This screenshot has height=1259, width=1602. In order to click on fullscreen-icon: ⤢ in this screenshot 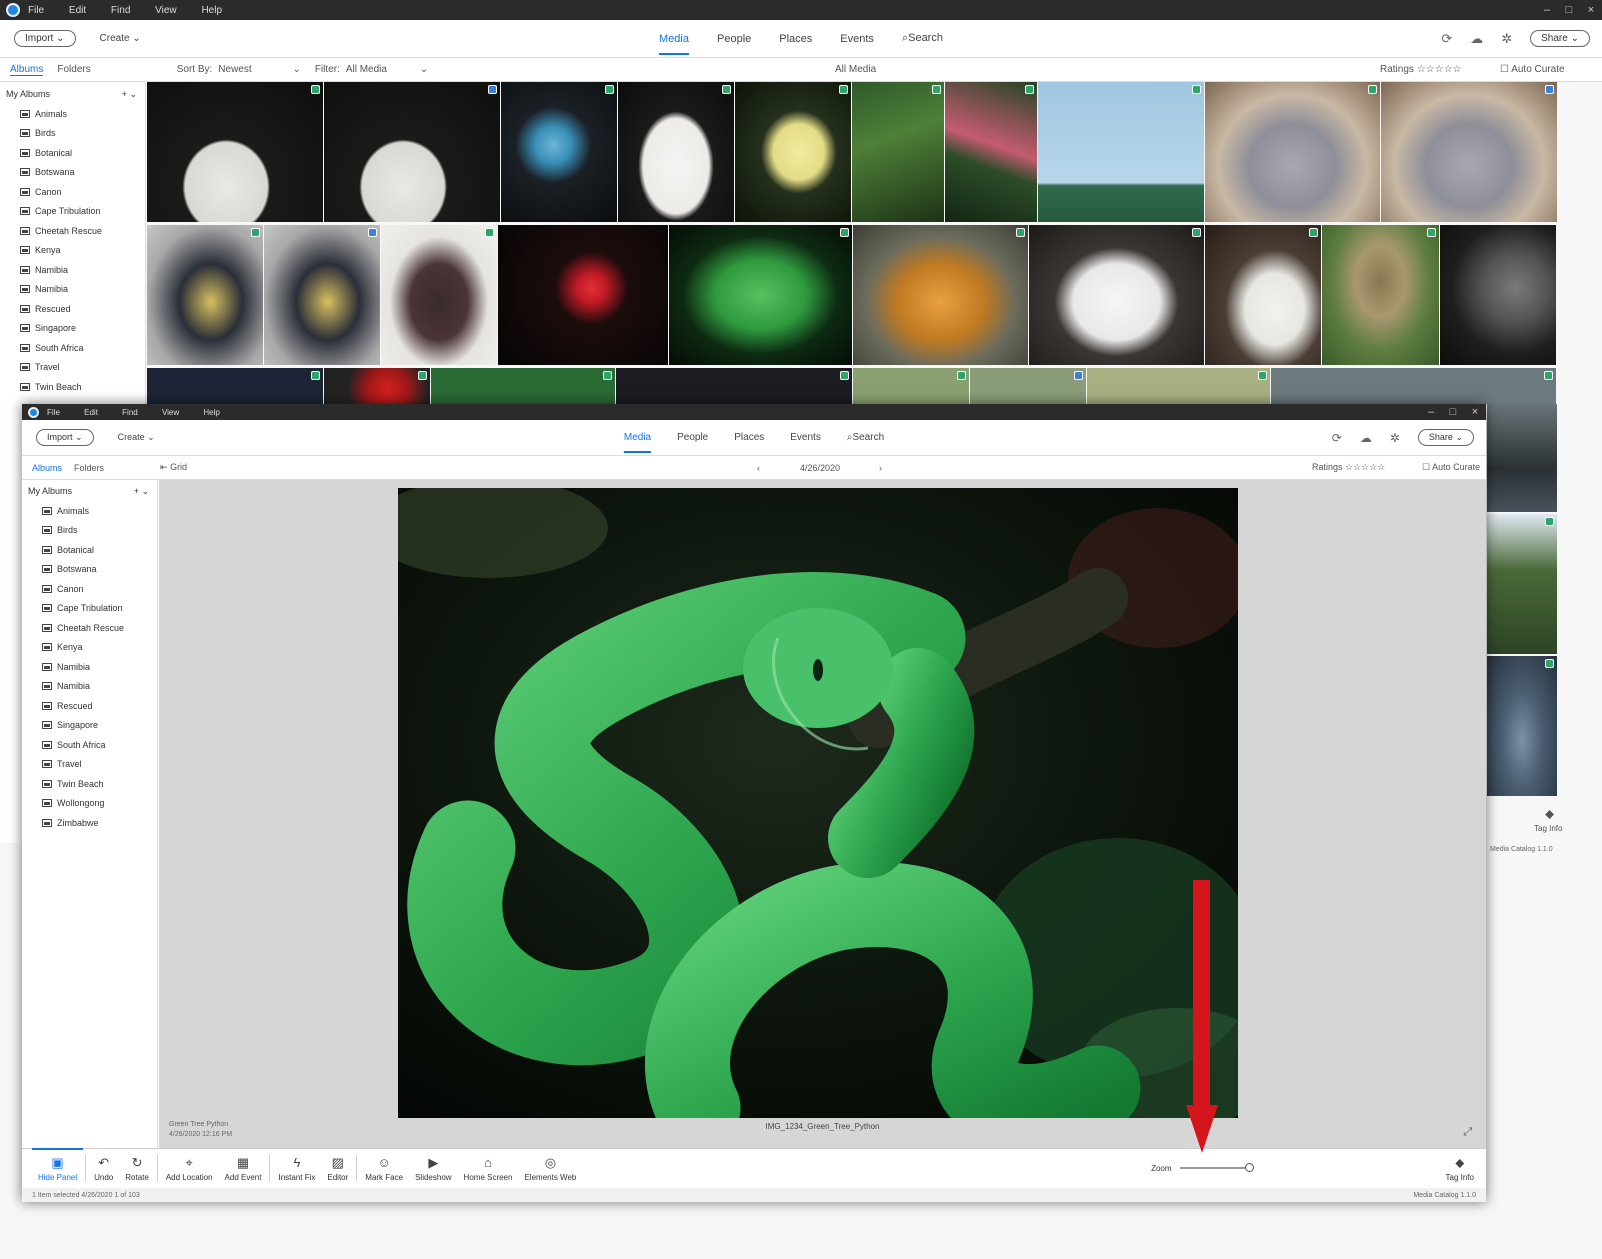, I will do `click(1467, 1132)`.